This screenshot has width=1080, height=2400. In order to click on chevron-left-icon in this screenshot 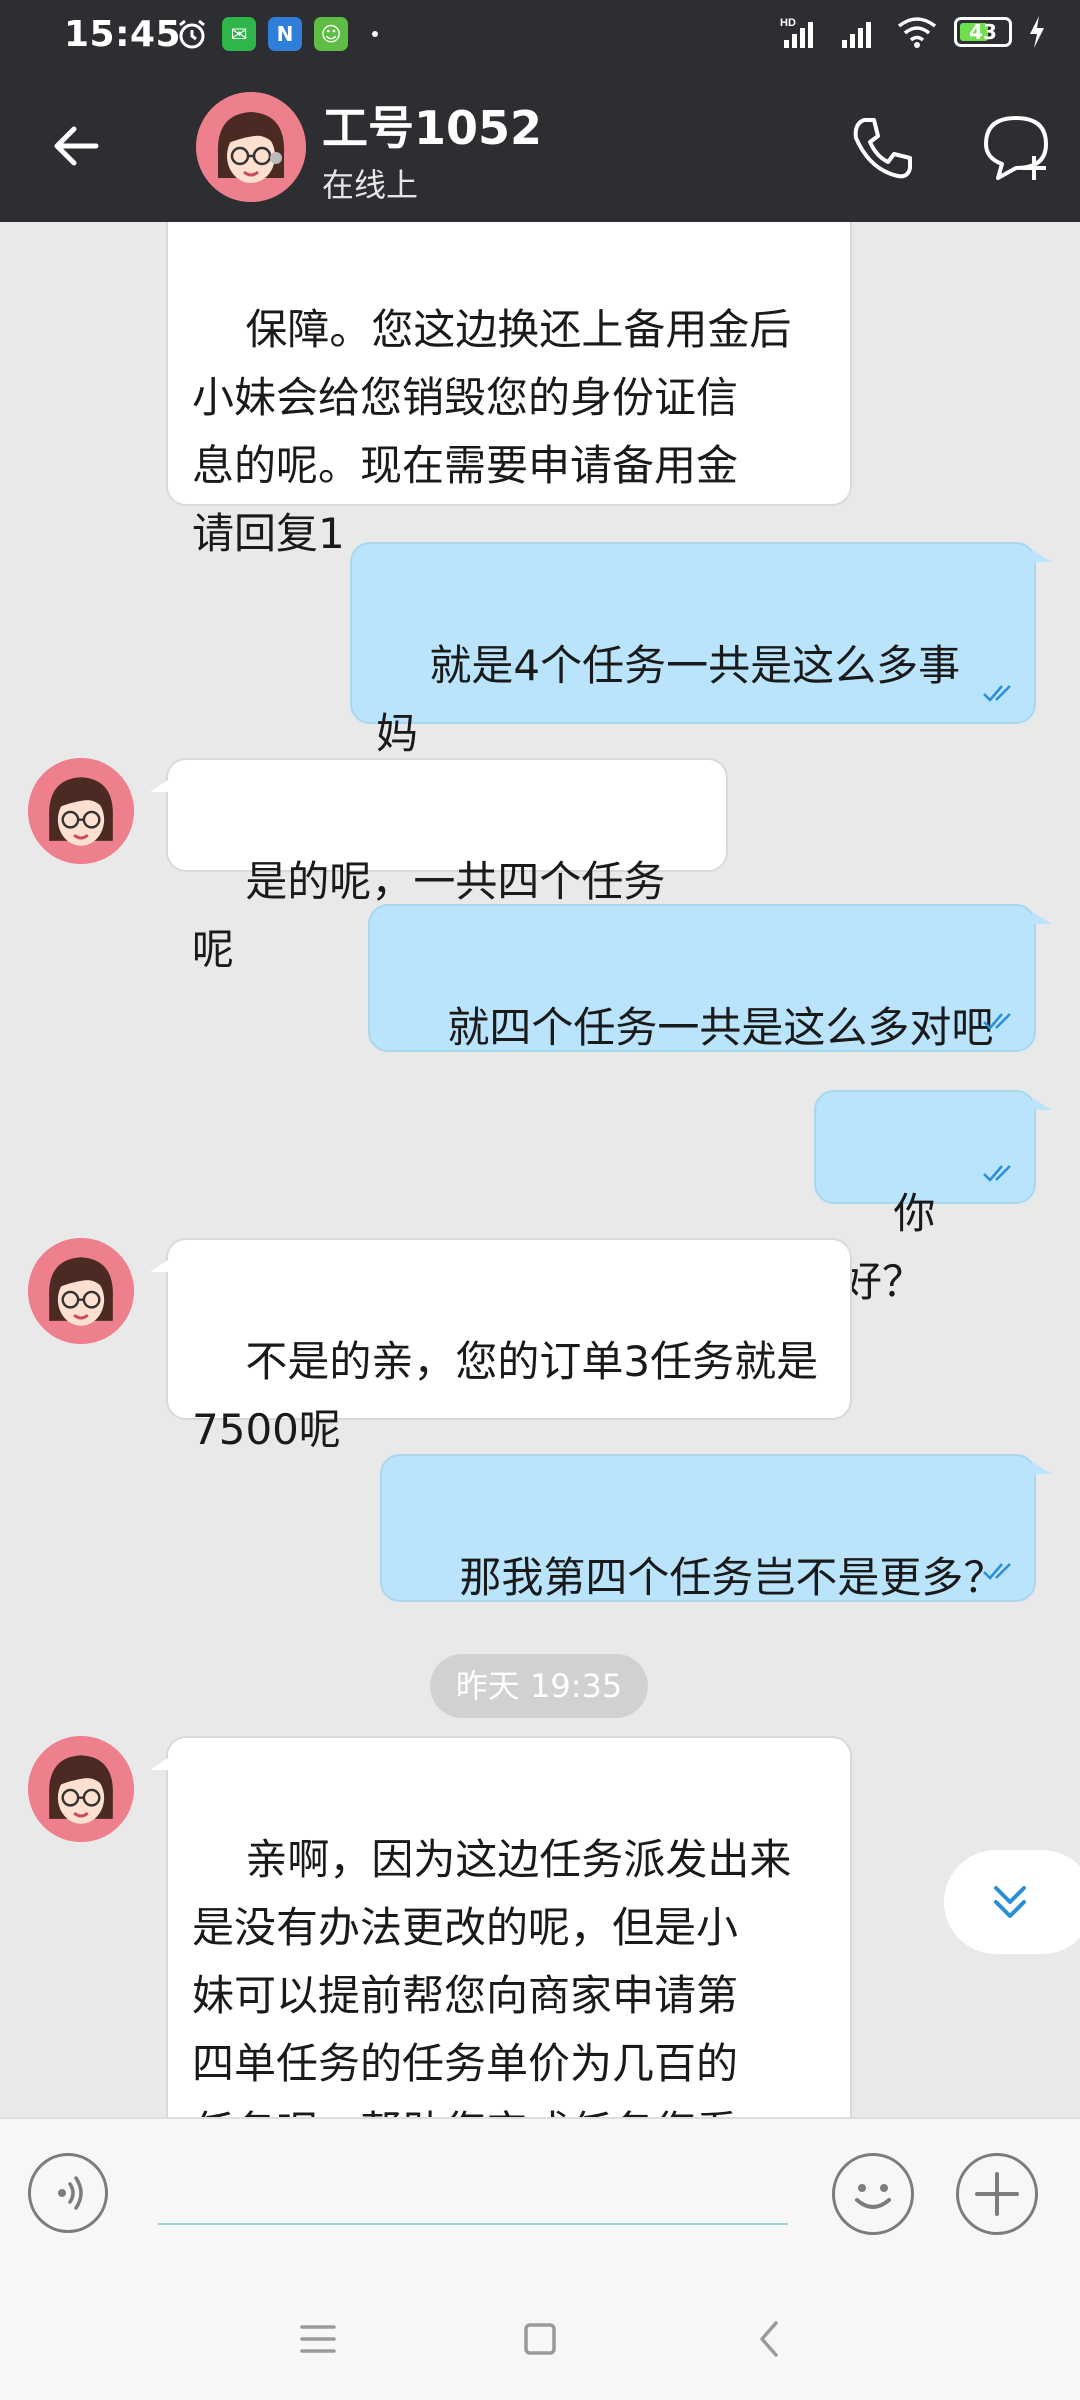, I will do `click(769, 2339)`.